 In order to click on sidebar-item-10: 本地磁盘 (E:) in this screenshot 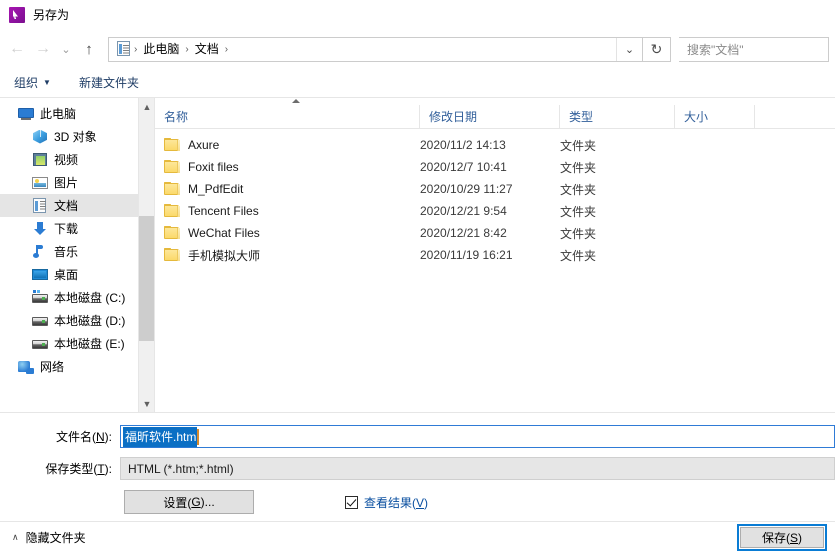, I will do `click(77, 343)`.